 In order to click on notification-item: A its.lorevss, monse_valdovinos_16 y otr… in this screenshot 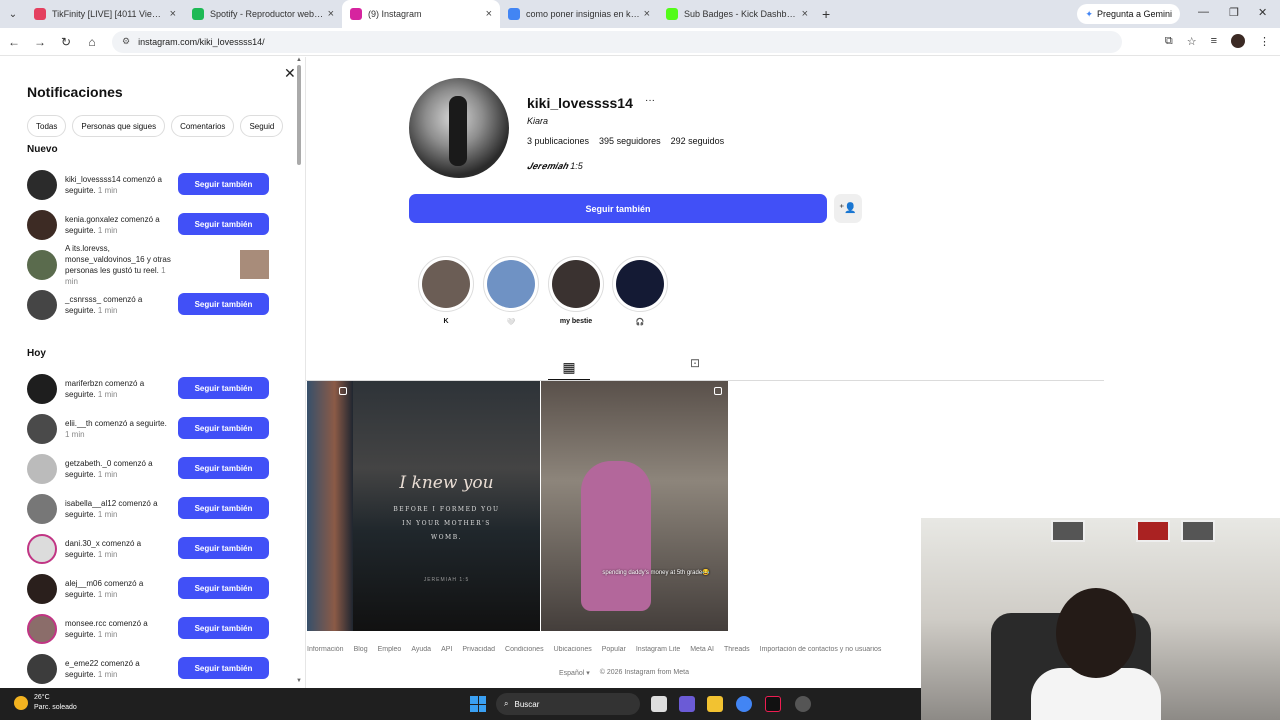, I will do `click(149, 265)`.